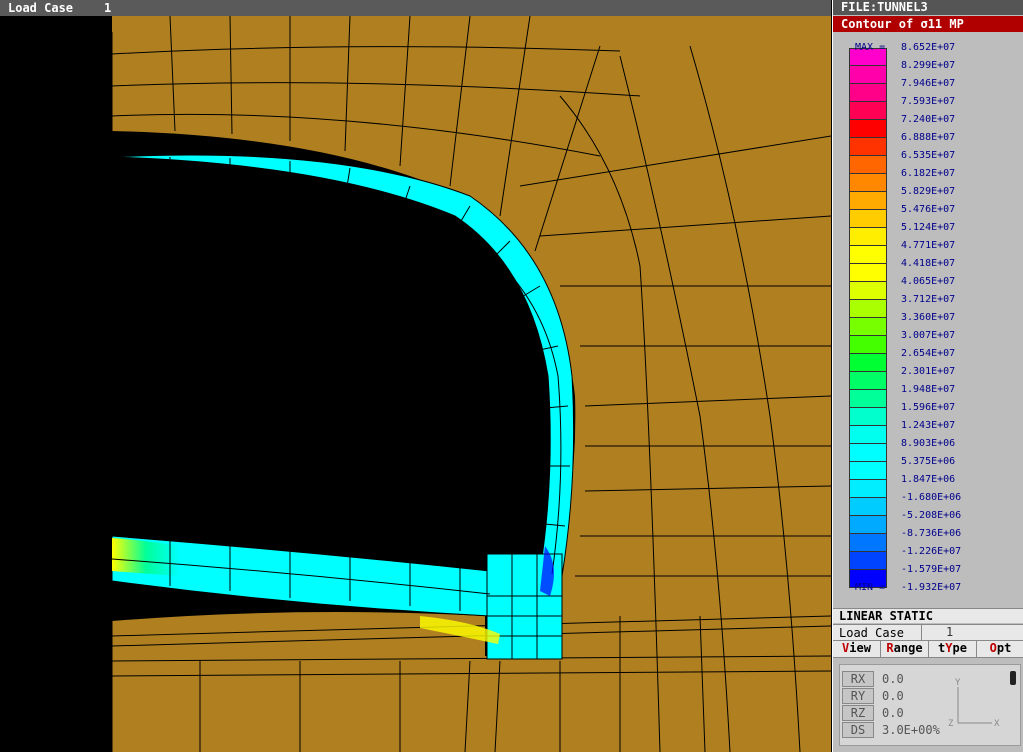  What do you see at coordinates (928, 24) in the screenshot?
I see `contour-title: Contour of σ11 MP` at bounding box center [928, 24].